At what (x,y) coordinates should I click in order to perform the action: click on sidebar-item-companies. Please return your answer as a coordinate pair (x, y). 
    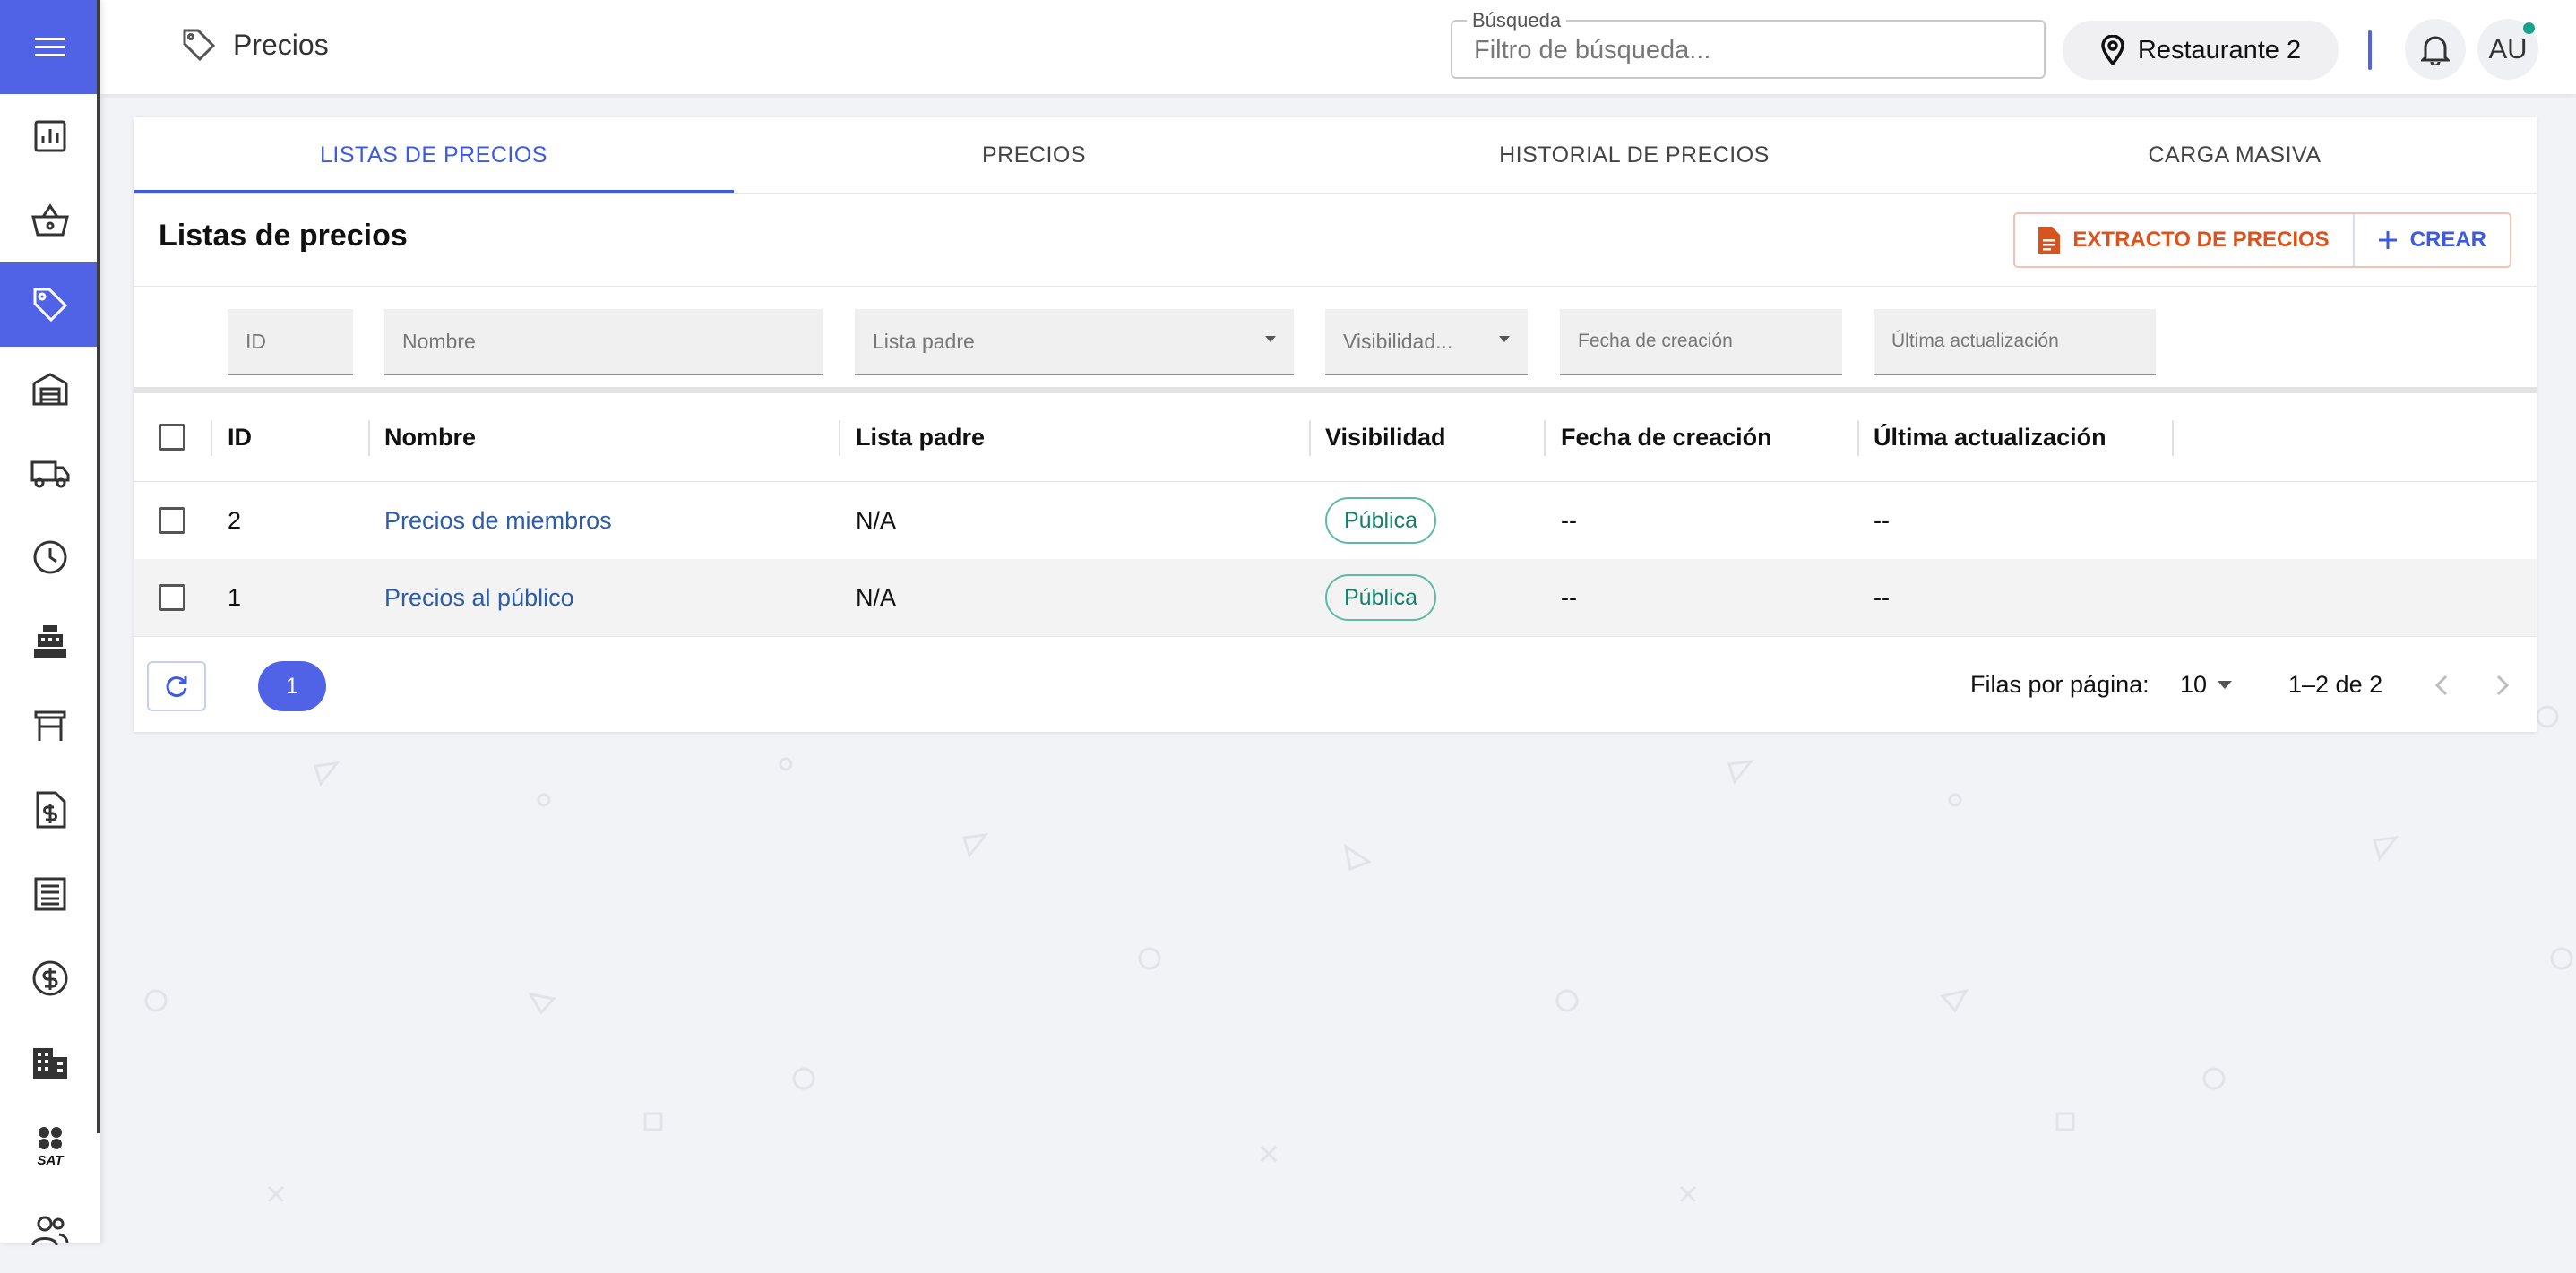
    Looking at the image, I should click on (50, 1062).